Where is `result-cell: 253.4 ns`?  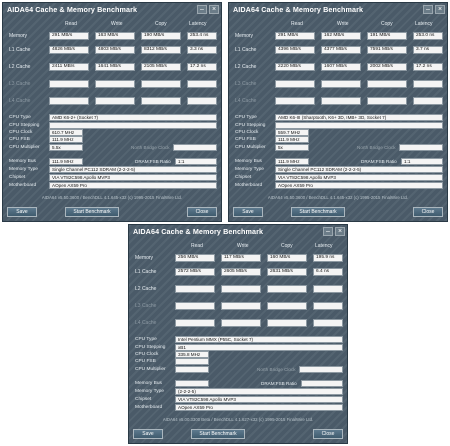 result-cell: 253.4 ns is located at coordinates (202, 36).